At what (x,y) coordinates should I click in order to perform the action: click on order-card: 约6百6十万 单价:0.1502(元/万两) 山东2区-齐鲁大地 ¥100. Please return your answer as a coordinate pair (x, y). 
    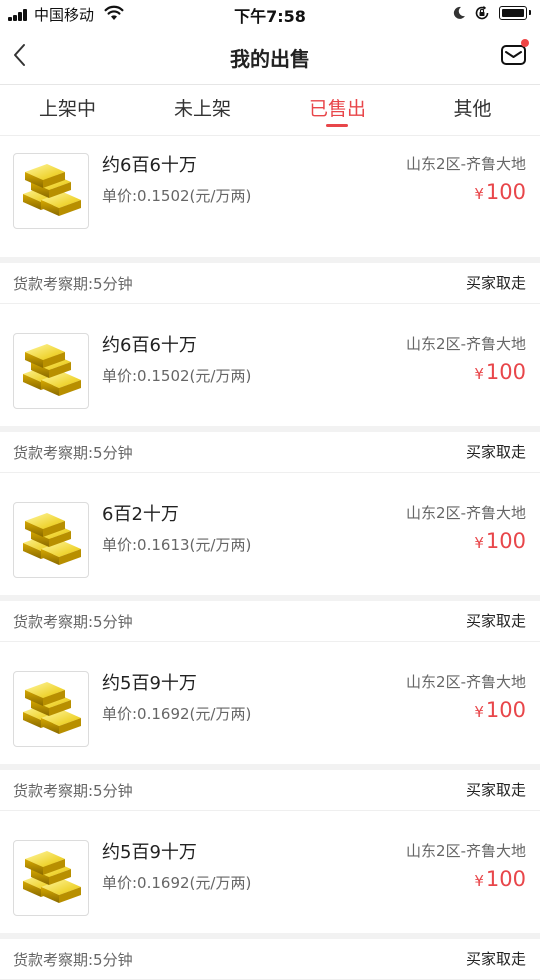
    Looking at the image, I should click on (270, 196).